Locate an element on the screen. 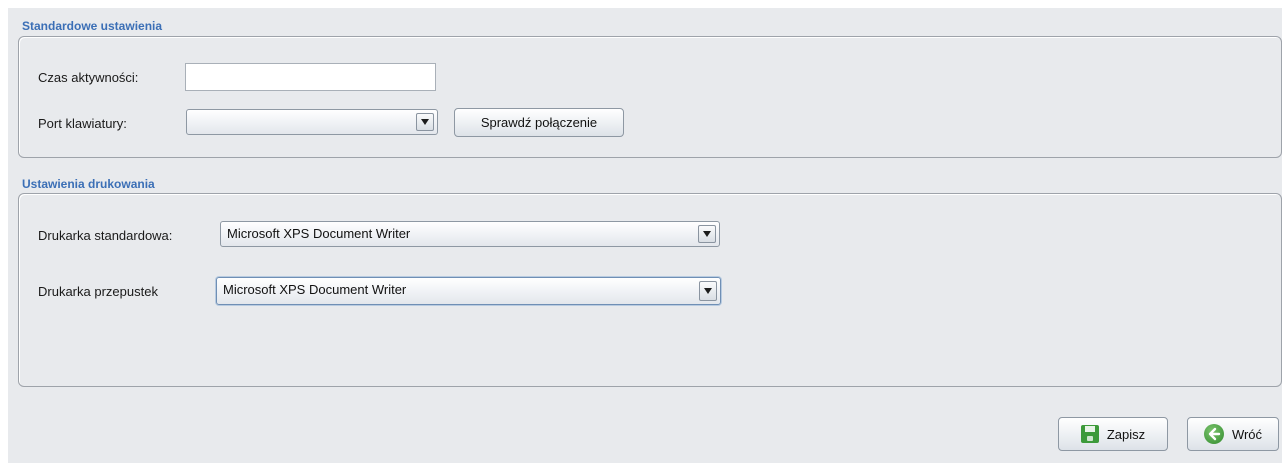 The width and height of the screenshot is (1282, 463). default-printer-select: Microsoft XPS Document Writer is located at coordinates (470, 234).